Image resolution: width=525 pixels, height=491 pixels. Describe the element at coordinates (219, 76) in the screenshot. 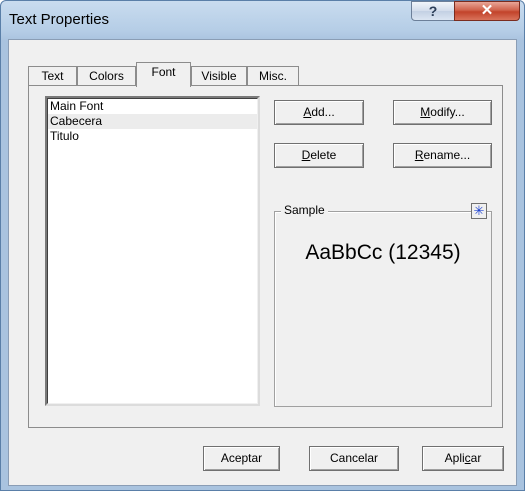

I see `tab-visible: Visible` at that location.